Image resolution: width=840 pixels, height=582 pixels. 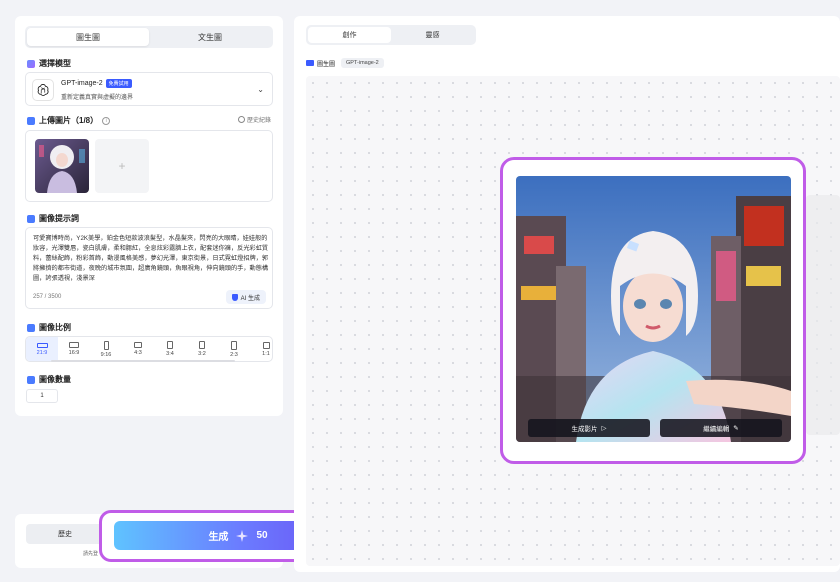 I want to click on sparkle-icon, so click(x=242, y=535).